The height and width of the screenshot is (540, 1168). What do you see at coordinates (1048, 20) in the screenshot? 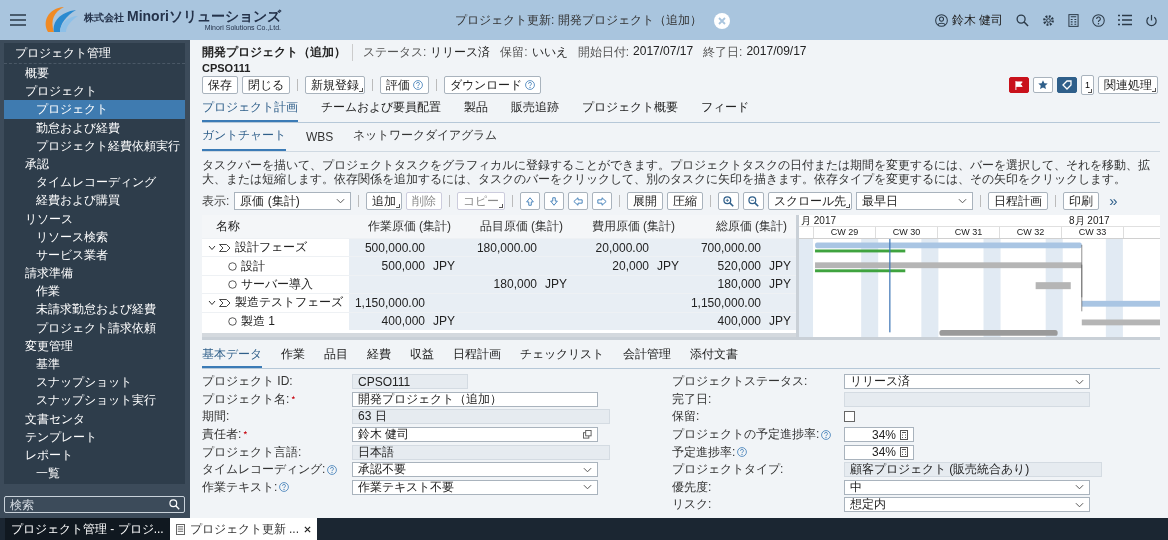
I see `settings-icon` at bounding box center [1048, 20].